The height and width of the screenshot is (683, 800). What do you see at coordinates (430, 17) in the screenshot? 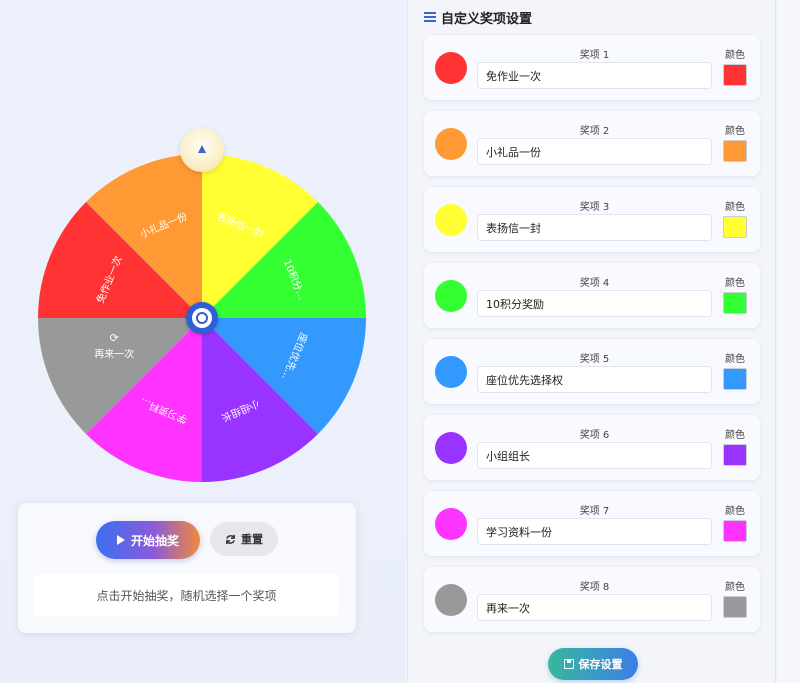
I see `sliders-icon` at bounding box center [430, 17].